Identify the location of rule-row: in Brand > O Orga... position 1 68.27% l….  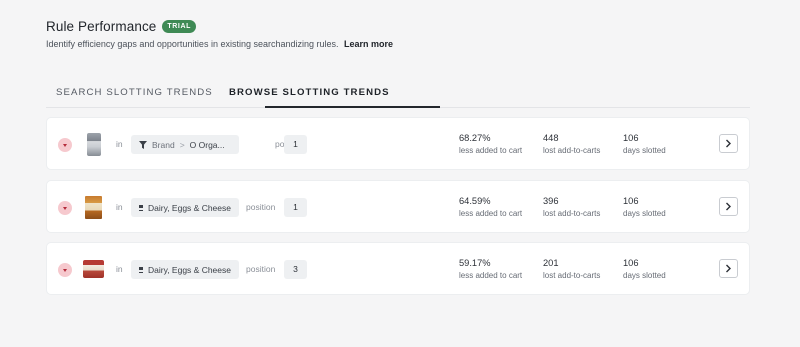
(398, 143).